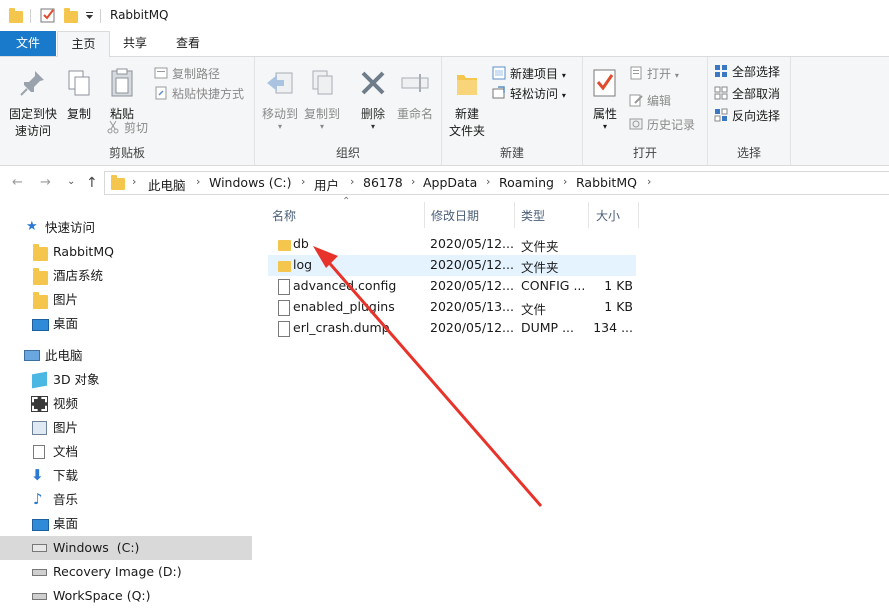  What do you see at coordinates (321, 114) in the screenshot?
I see `copy-to-label: 复制到` at bounding box center [321, 114].